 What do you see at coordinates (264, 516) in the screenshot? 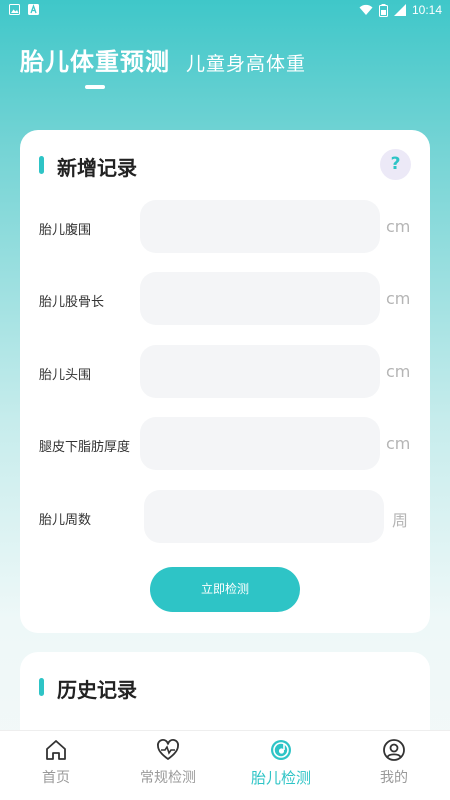
I see `gestational-weeks-input` at bounding box center [264, 516].